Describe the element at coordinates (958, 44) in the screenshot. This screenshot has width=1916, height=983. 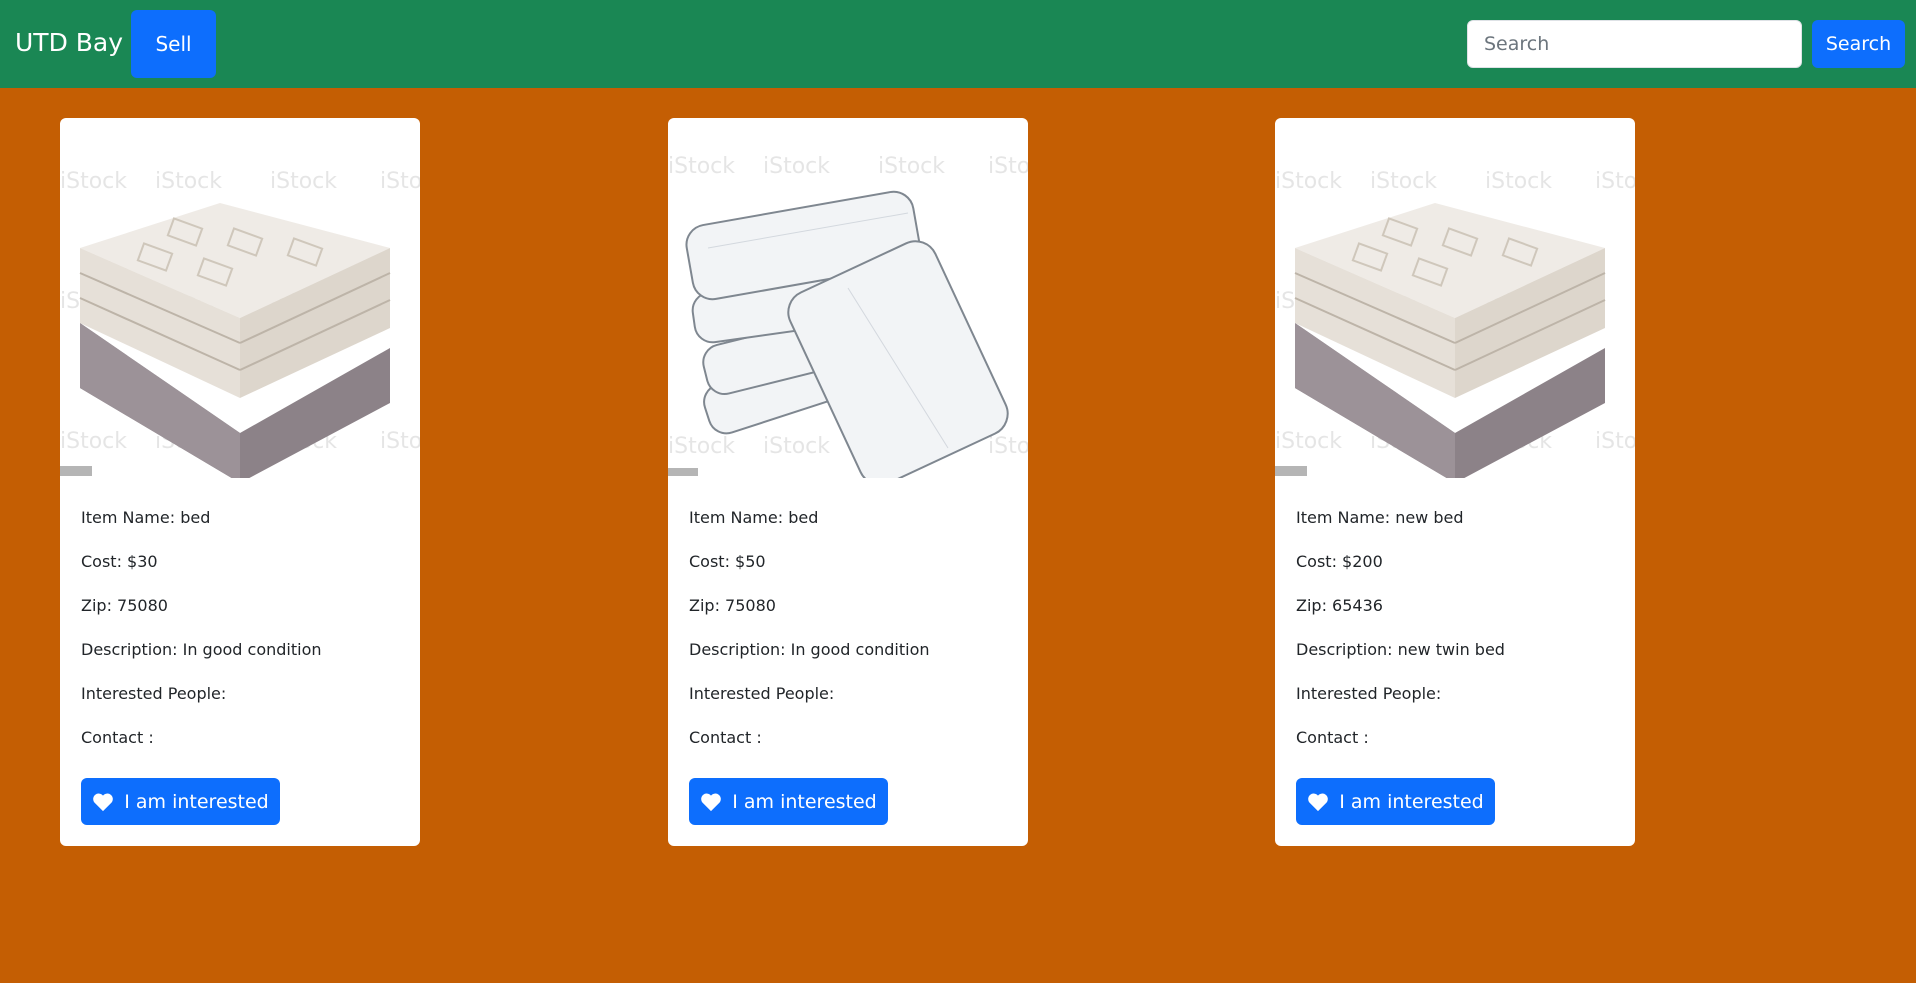
I see `top-navbar: UTD Bay Sell Search` at that location.